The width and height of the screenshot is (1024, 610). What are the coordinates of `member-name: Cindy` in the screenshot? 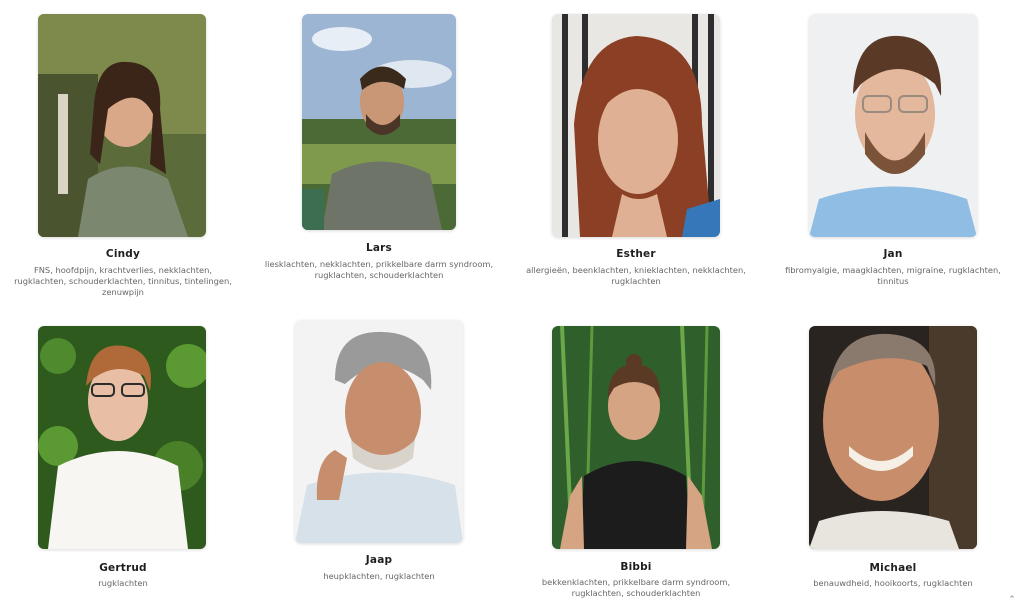 It's located at (123, 254).